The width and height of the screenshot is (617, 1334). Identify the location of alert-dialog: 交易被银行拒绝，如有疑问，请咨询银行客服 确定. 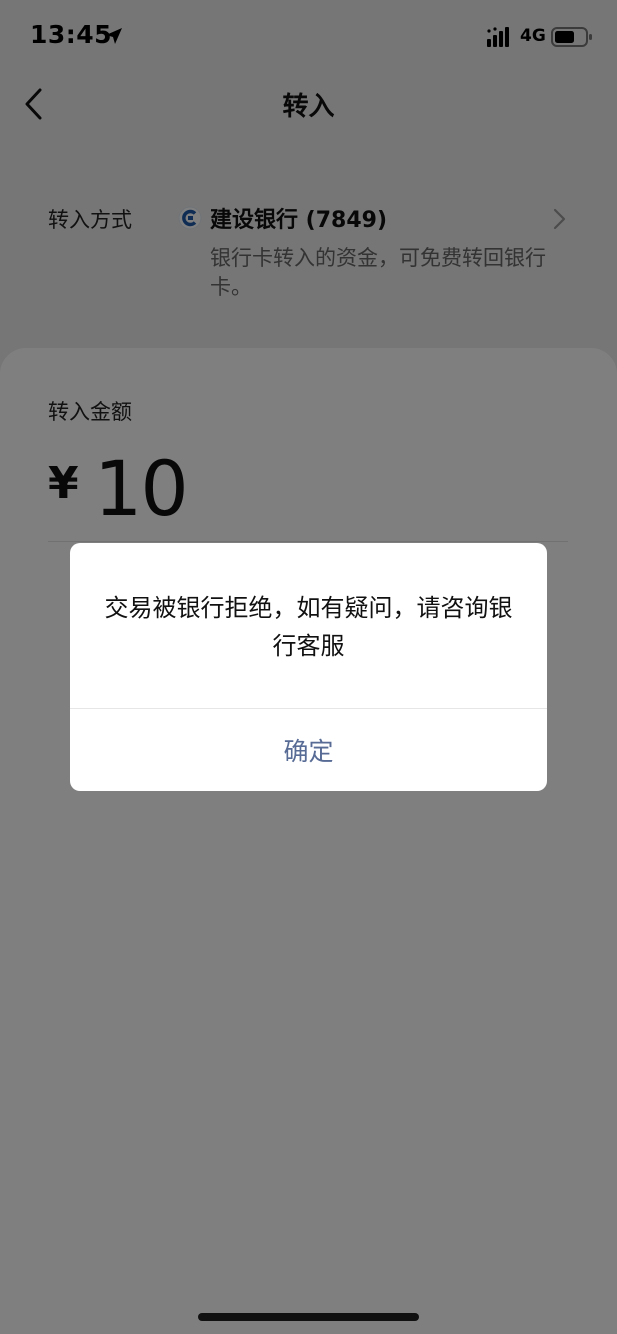
(308, 667).